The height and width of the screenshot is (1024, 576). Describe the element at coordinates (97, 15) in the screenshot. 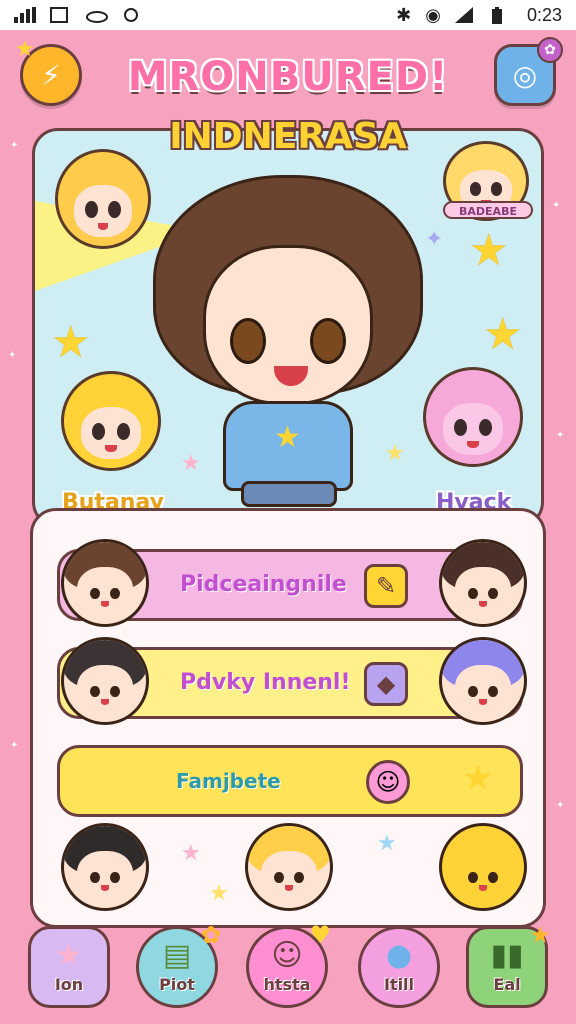

I see `cloud-icon` at that location.